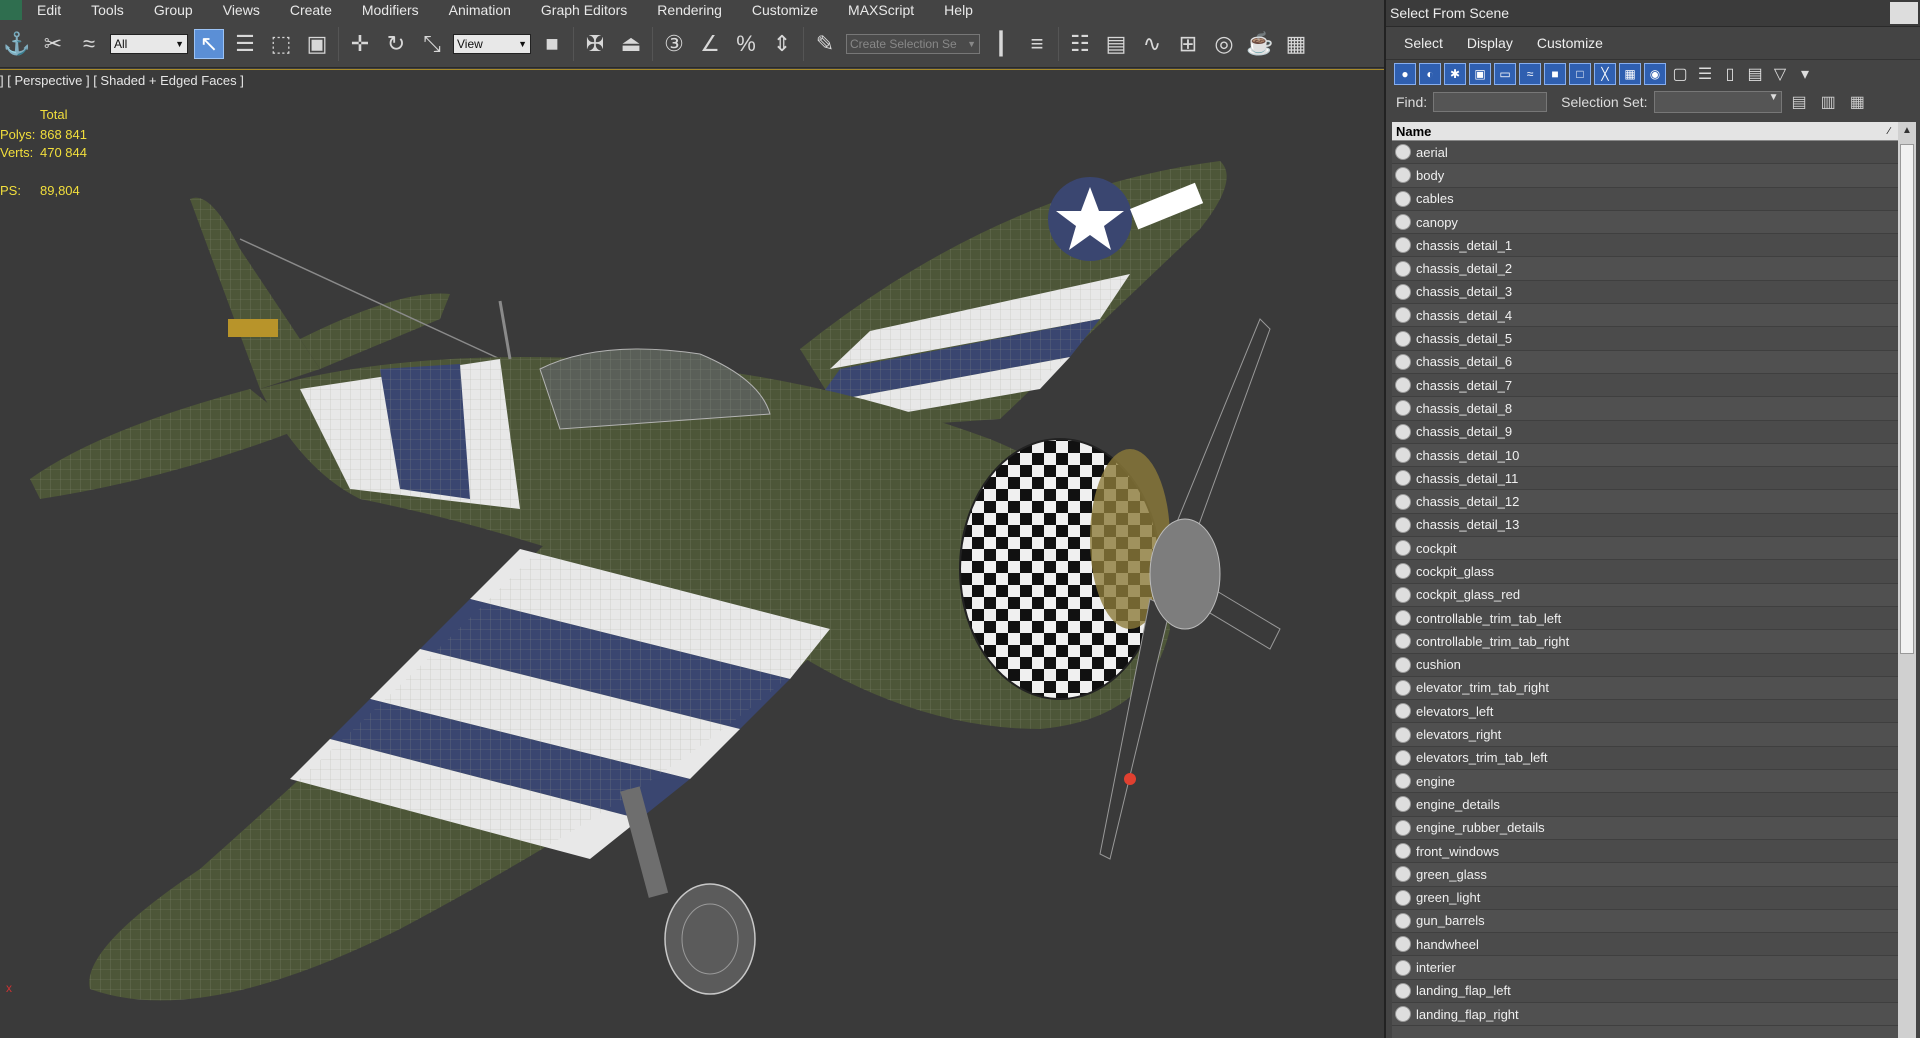  What do you see at coordinates (1423, 43) in the screenshot?
I see `dialog-menu-select: Select` at bounding box center [1423, 43].